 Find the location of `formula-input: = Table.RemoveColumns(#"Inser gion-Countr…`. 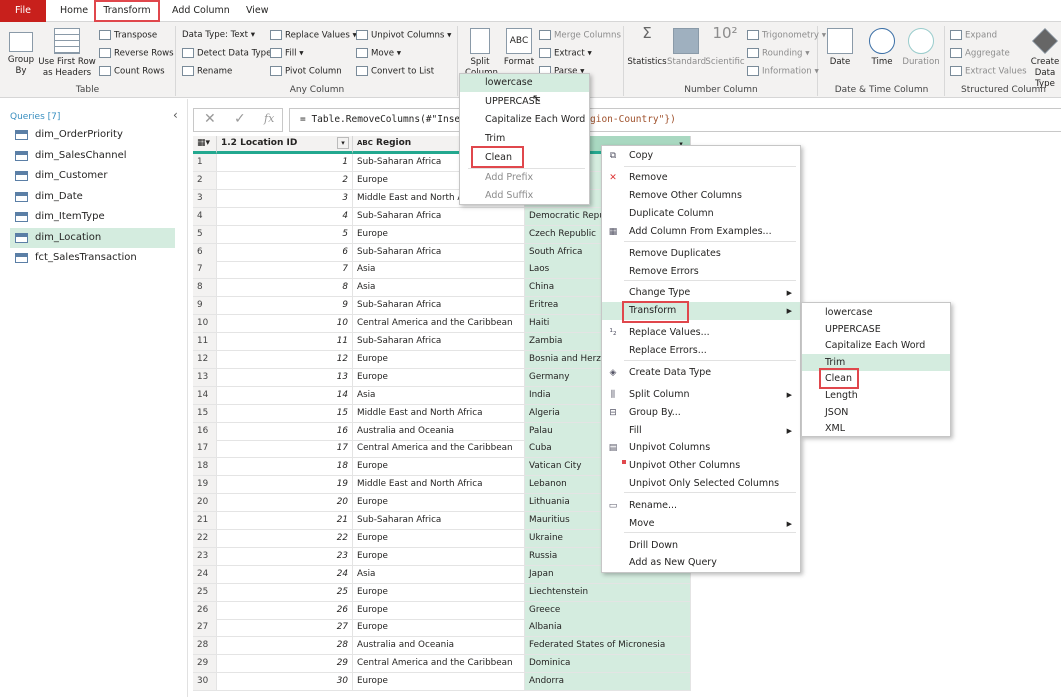

formula-input: = Table.RemoveColumns(#"Inser gion-Countr… is located at coordinates (675, 120).